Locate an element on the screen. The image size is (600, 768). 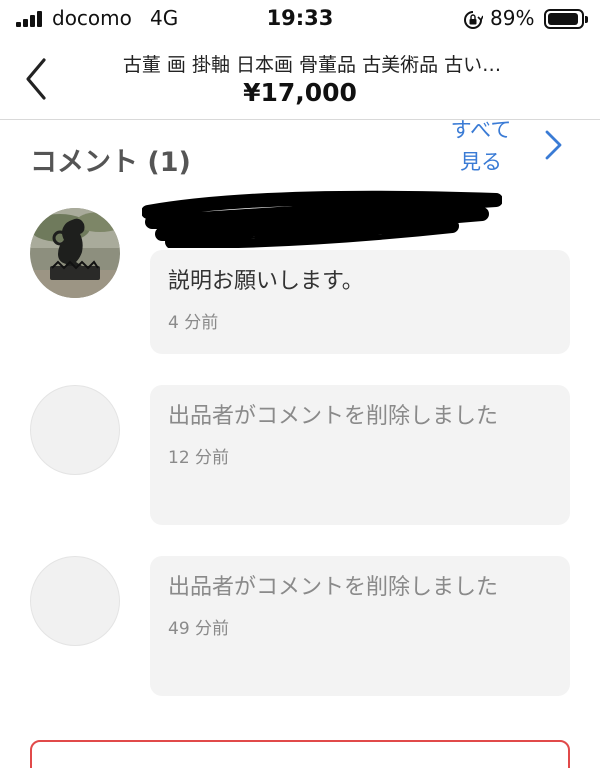
comments-heading: コメント (1) is located at coordinates (110, 162).